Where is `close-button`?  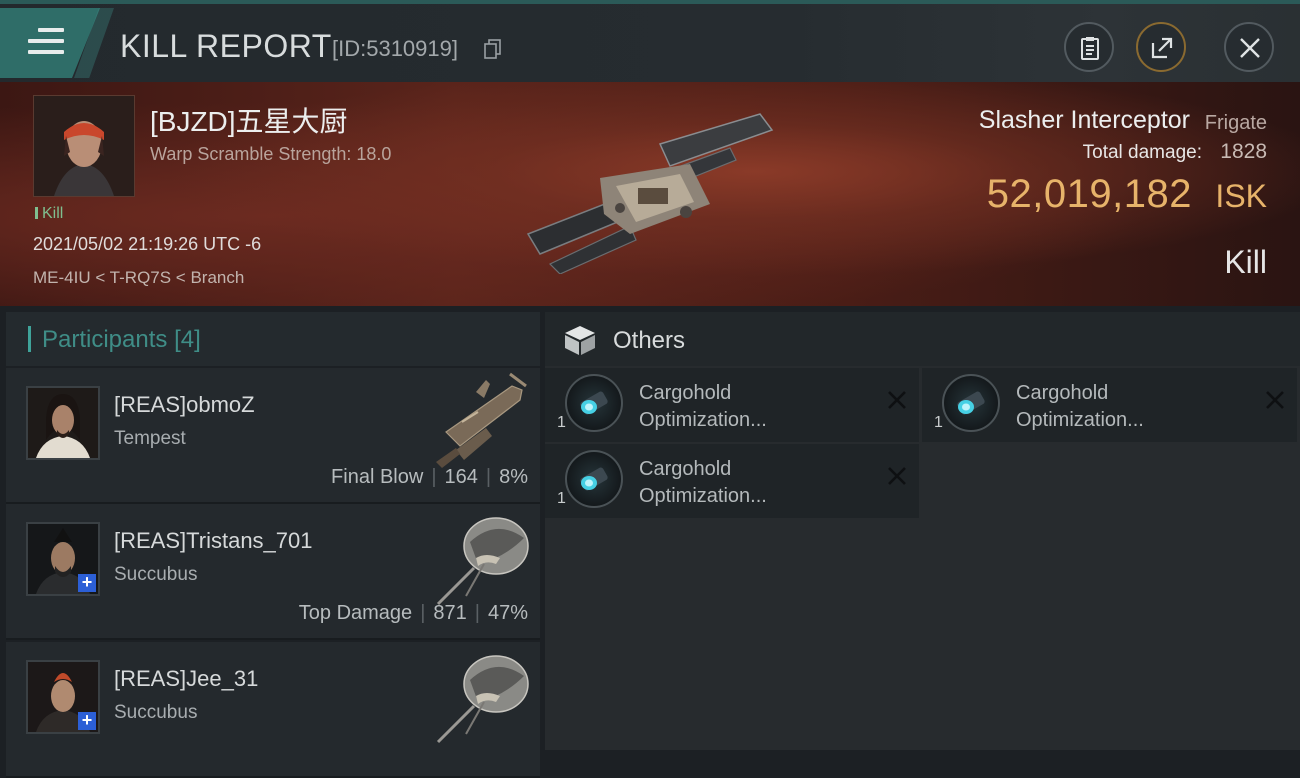
close-button is located at coordinates (1249, 47).